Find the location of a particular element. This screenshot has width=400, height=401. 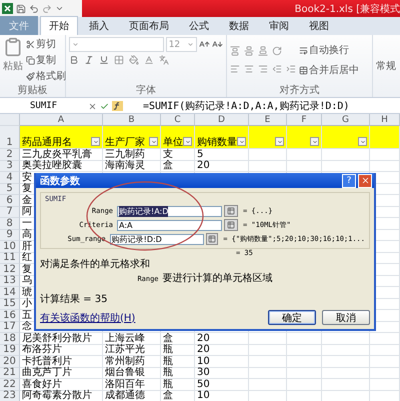

font-color-icon is located at coordinates (149, 60).